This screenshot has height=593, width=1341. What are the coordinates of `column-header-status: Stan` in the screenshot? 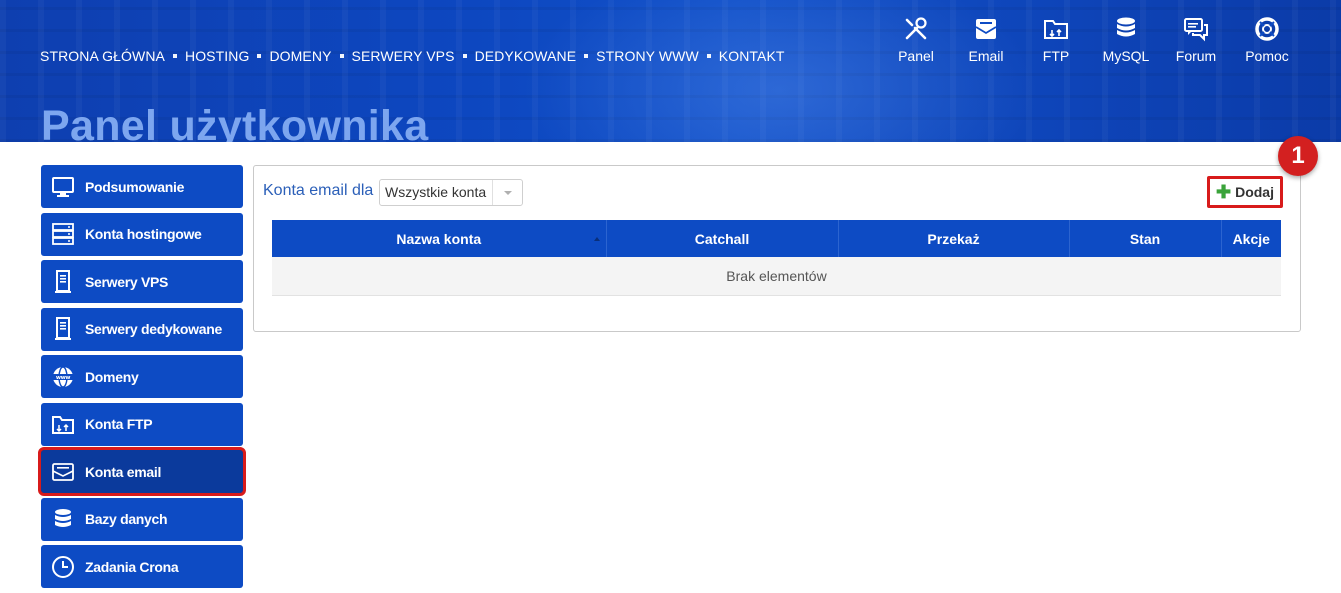 It's located at (1145, 238).